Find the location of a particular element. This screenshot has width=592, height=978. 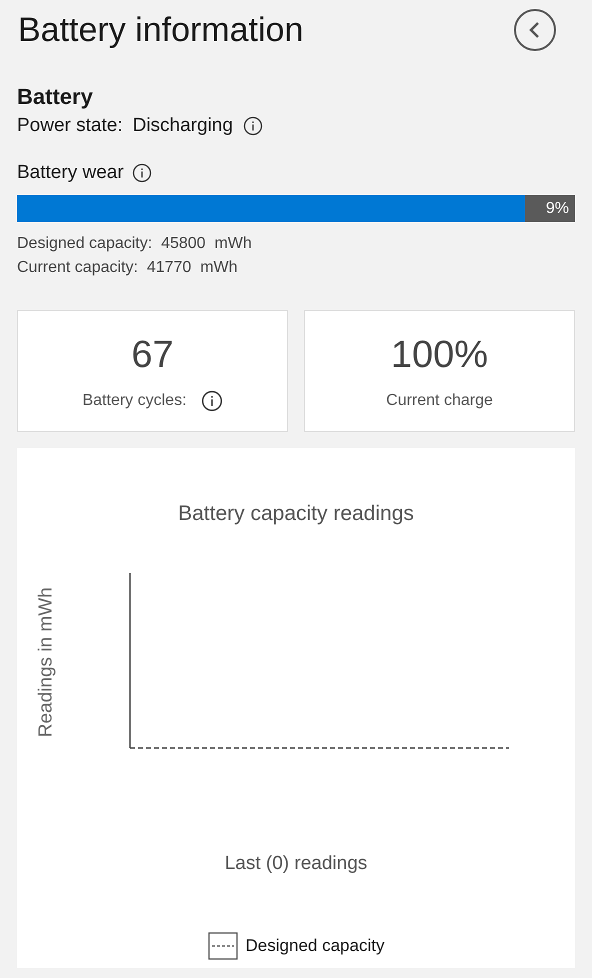

stat-value: 100% is located at coordinates (439, 355).